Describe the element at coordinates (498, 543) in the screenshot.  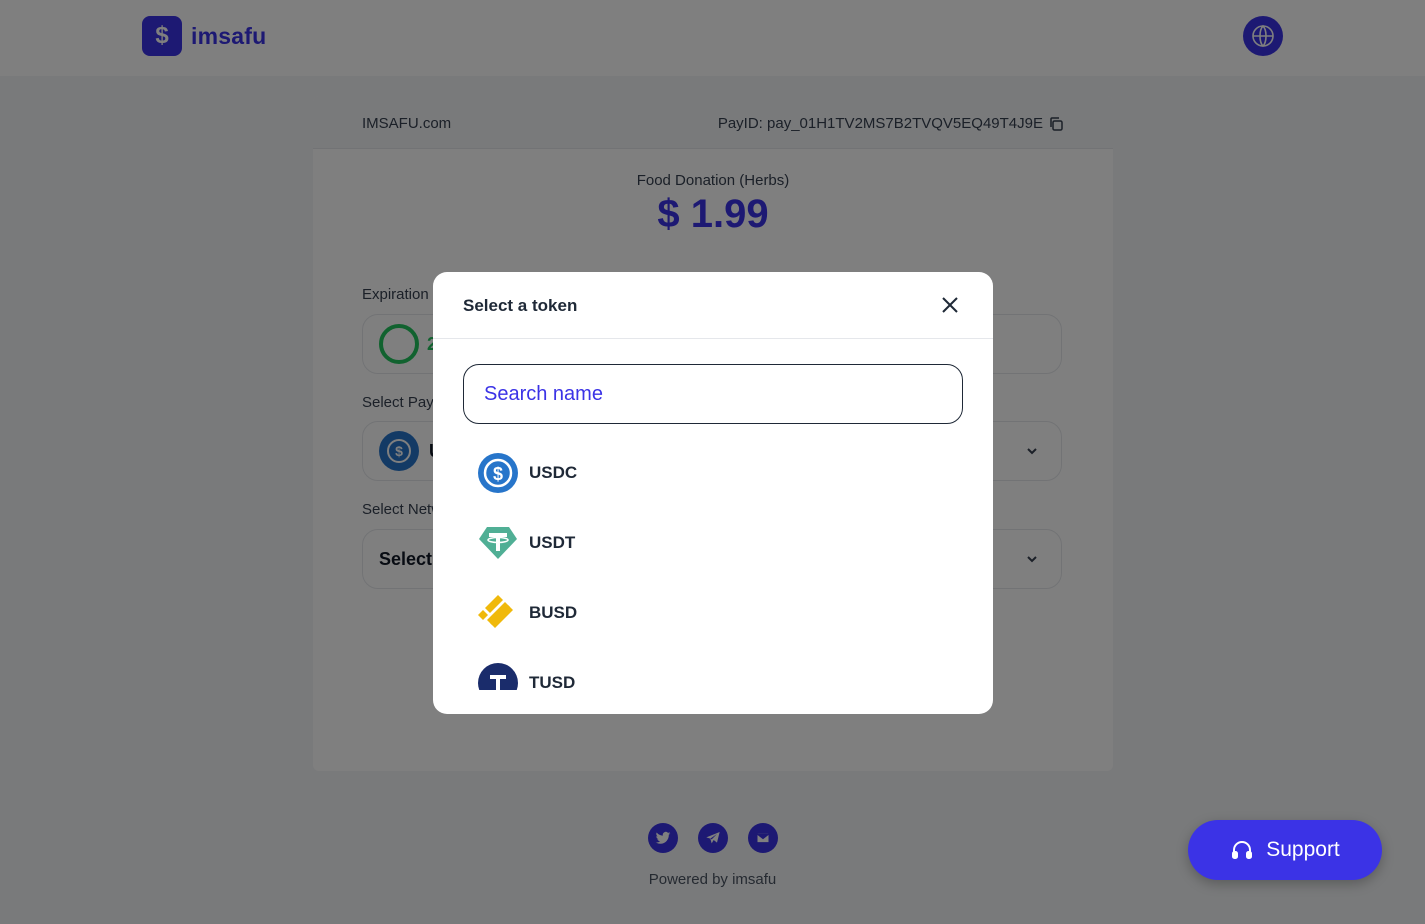
I see `usdt-icon` at that location.